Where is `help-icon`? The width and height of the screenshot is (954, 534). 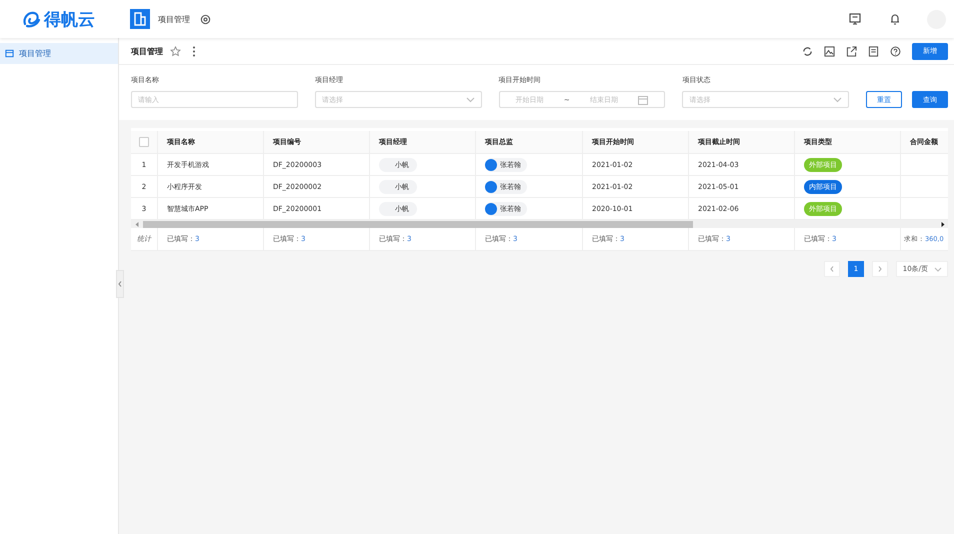 help-icon is located at coordinates (895, 51).